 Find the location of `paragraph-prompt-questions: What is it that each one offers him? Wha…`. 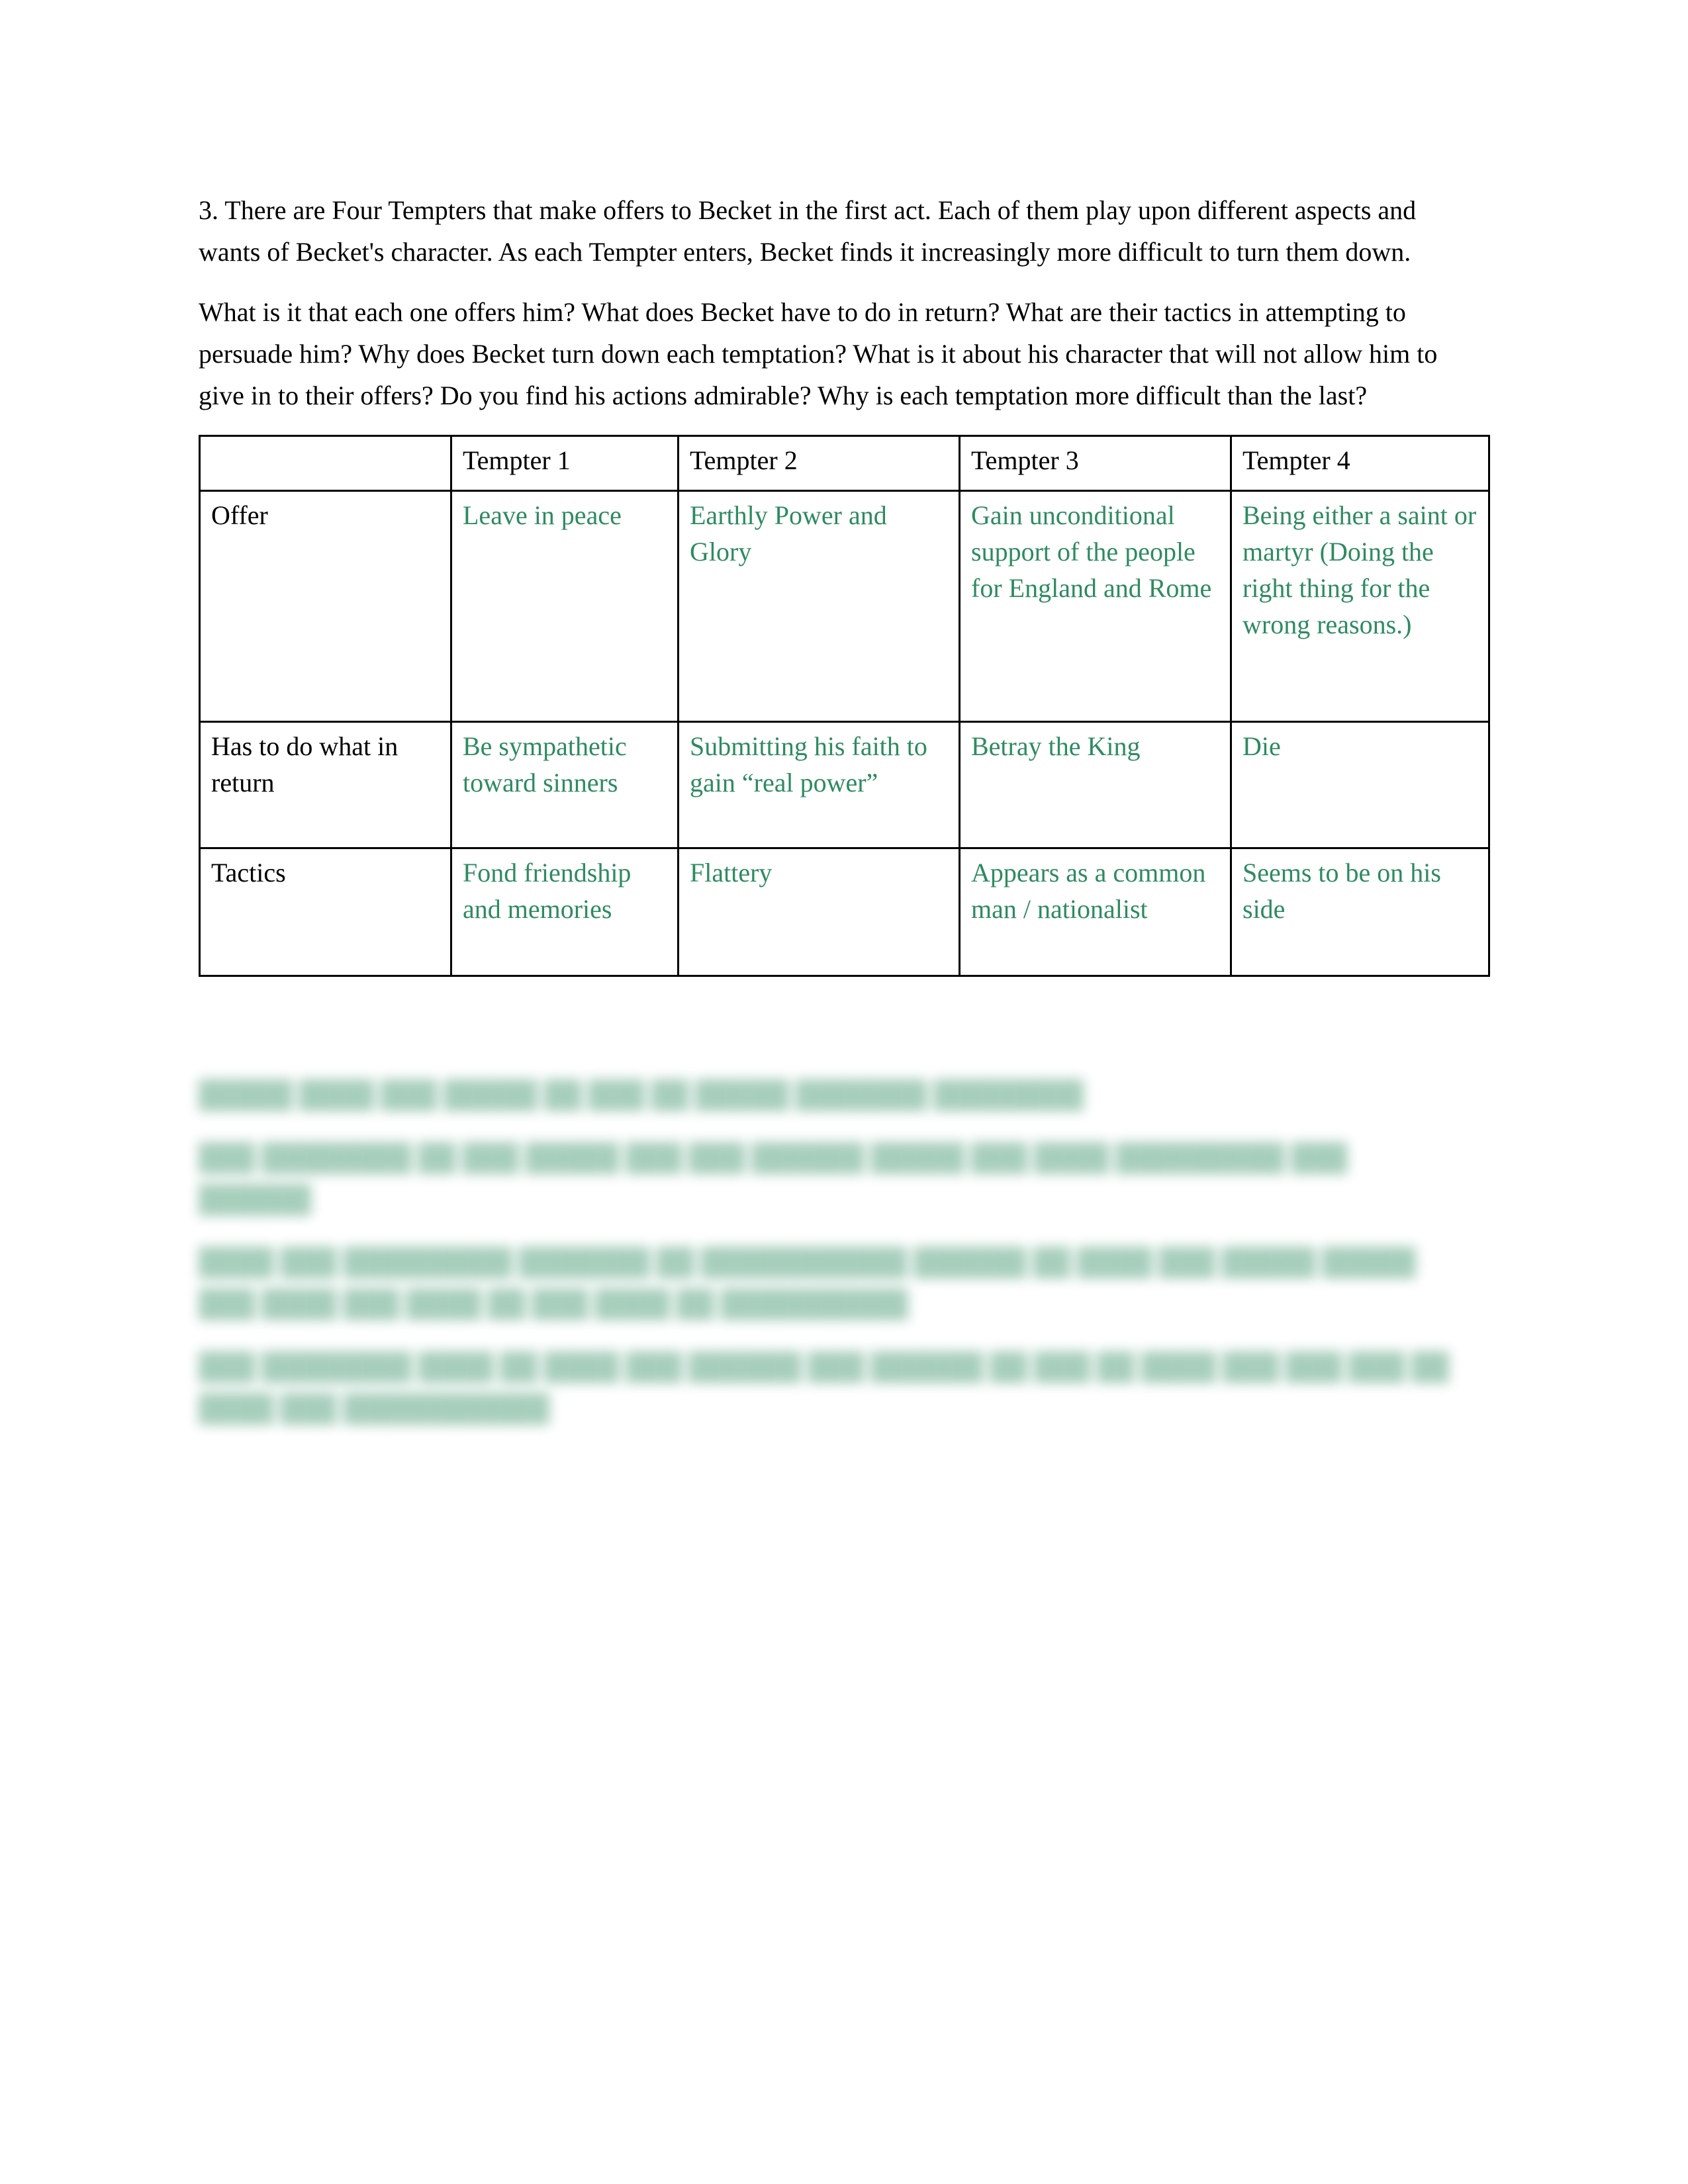

paragraph-prompt-questions: What is it that each one offers him? Wha… is located at coordinates (818, 353).